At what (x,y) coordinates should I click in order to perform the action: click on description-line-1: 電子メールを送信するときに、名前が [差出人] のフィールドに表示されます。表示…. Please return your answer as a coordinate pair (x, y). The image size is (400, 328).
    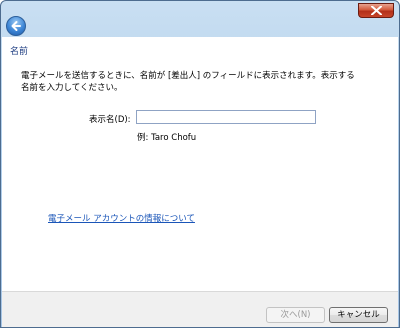
    Looking at the image, I should click on (188, 76).